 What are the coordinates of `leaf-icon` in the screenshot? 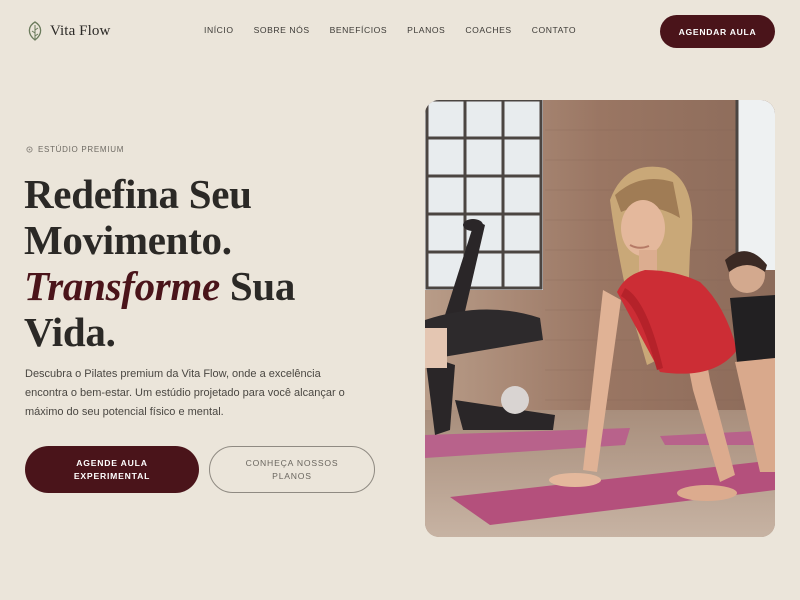 It's located at (35, 31).